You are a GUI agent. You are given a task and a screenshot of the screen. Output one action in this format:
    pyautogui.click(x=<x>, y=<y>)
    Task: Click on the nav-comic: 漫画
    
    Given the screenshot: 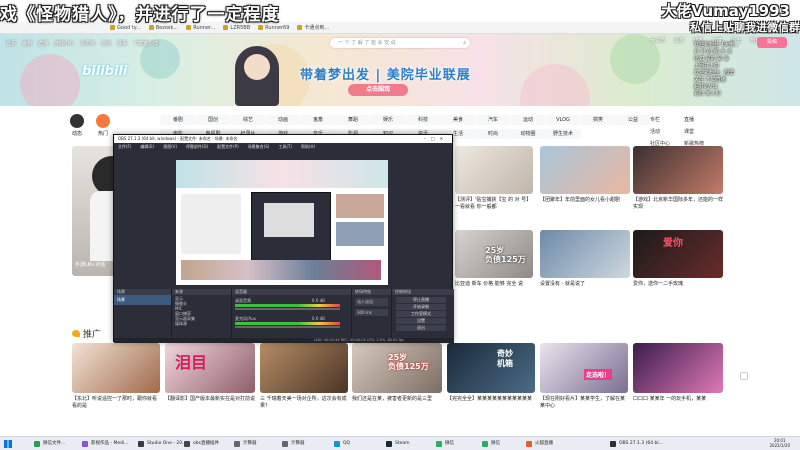 What is the action you would take?
    pyautogui.click(x=106, y=43)
    